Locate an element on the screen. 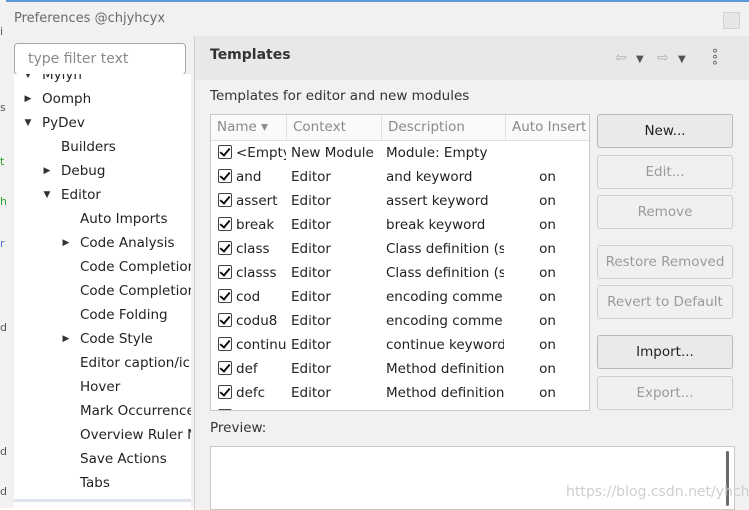 The width and height of the screenshot is (749, 510). table-row: def Editor Method definition on is located at coordinates (400, 369).